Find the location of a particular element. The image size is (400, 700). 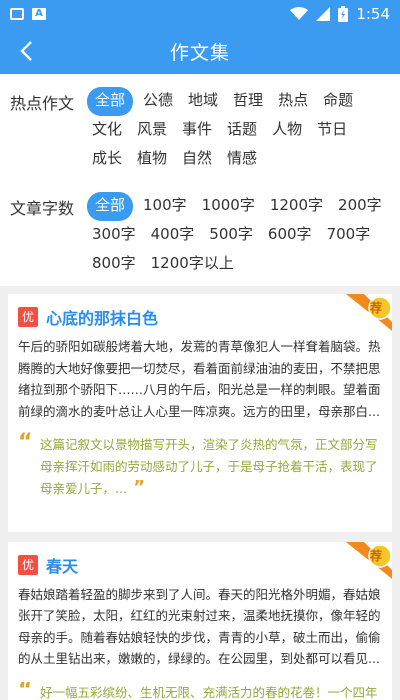

length-filter-chip: 200字 is located at coordinates (360, 206).